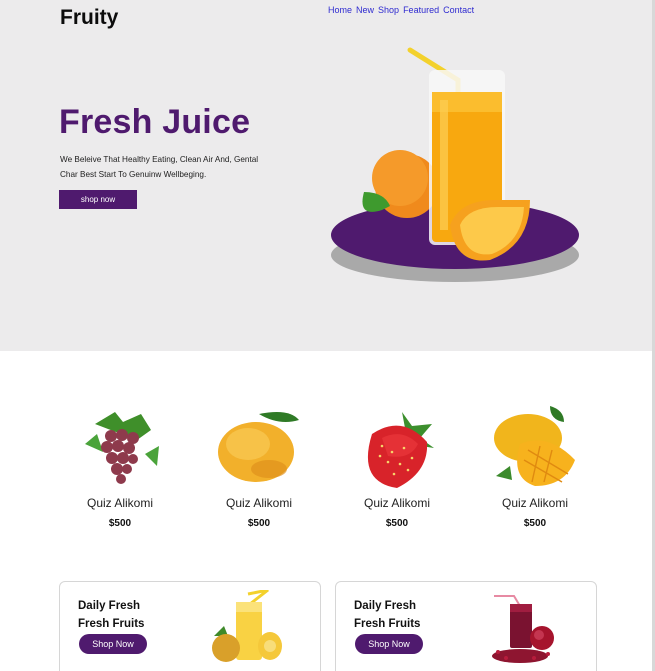  I want to click on nav-link-shop: Shop, so click(388, 10).